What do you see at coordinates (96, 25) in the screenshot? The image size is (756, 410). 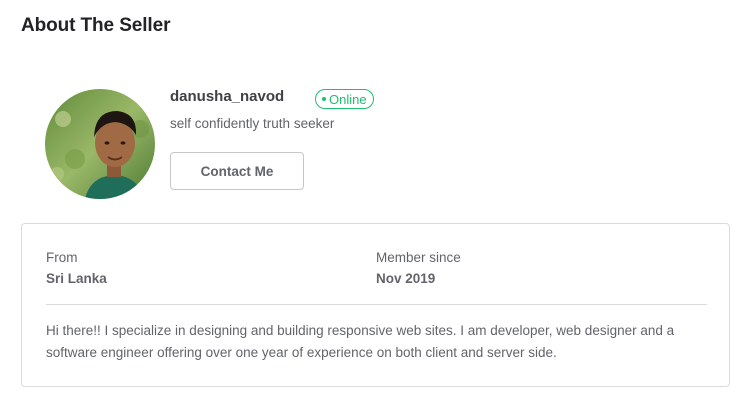 I see `section-title: About The Seller` at bounding box center [96, 25].